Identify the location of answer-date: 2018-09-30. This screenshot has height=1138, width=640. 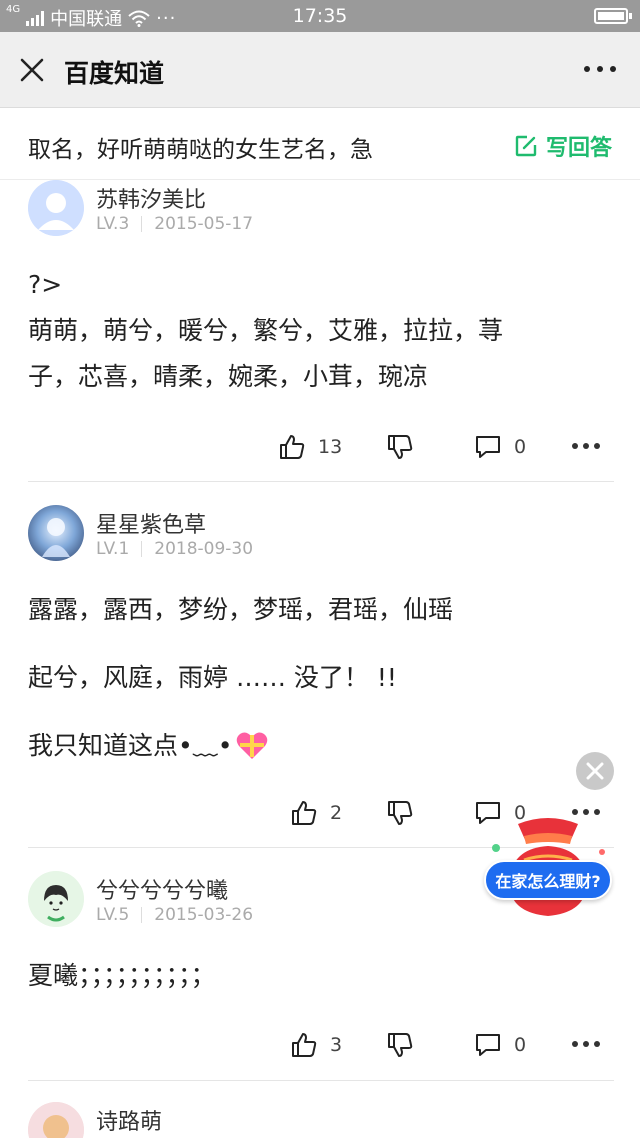
(204, 549).